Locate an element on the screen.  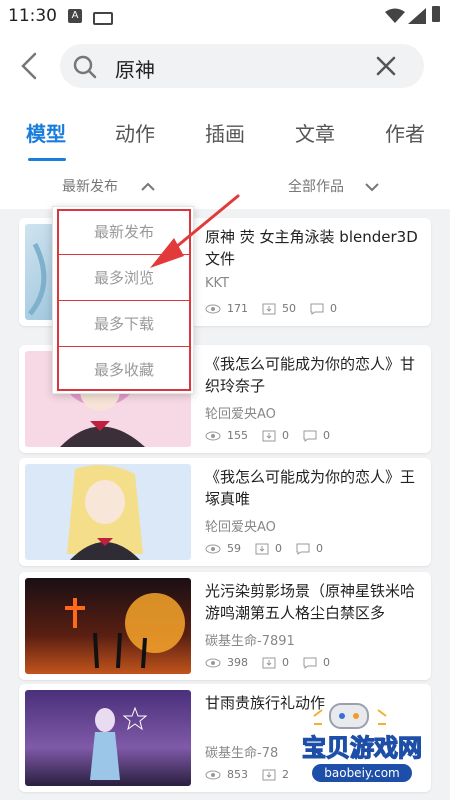
notification-icon: A is located at coordinates (75, 16).